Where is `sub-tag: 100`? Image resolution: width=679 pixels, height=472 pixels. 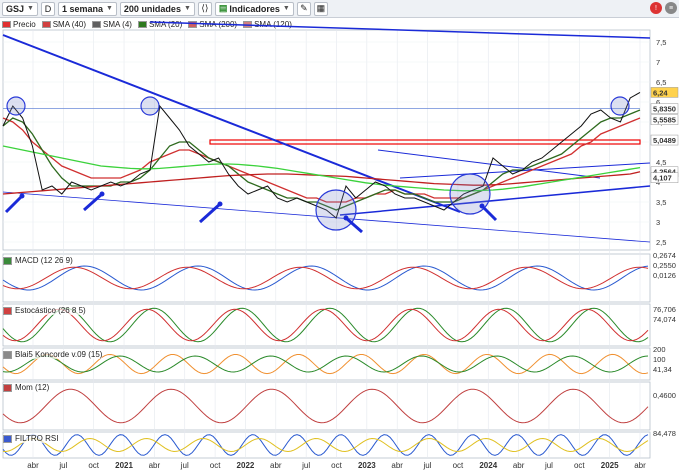 sub-tag: 100 is located at coordinates (659, 359).